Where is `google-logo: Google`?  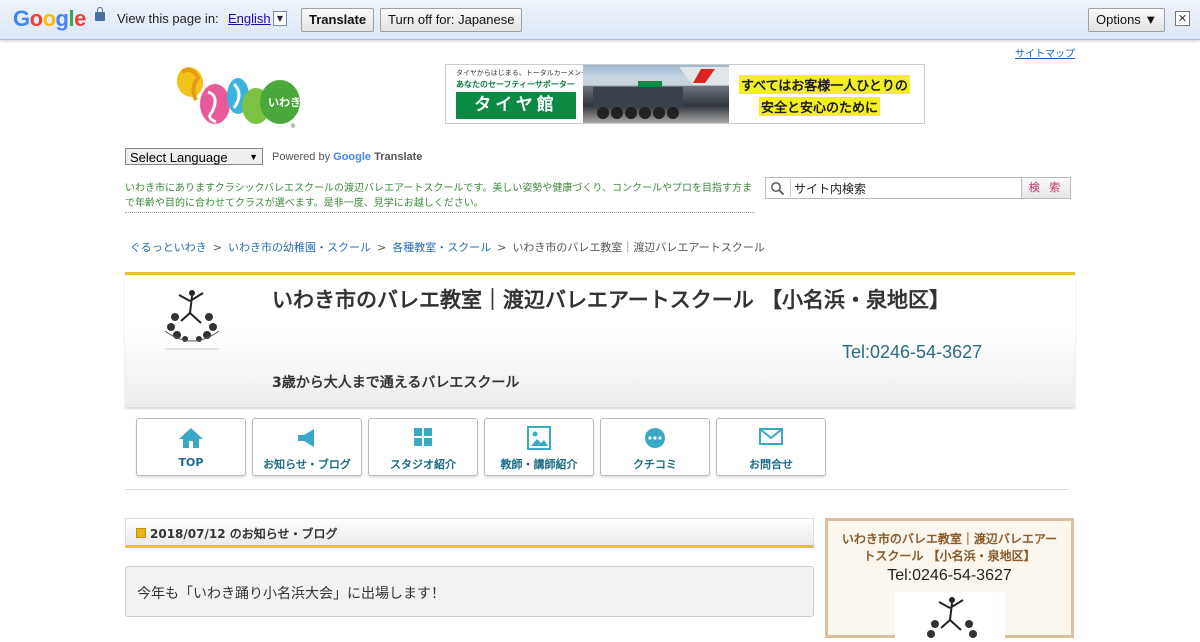
google-logo: Google is located at coordinates (49, 18).